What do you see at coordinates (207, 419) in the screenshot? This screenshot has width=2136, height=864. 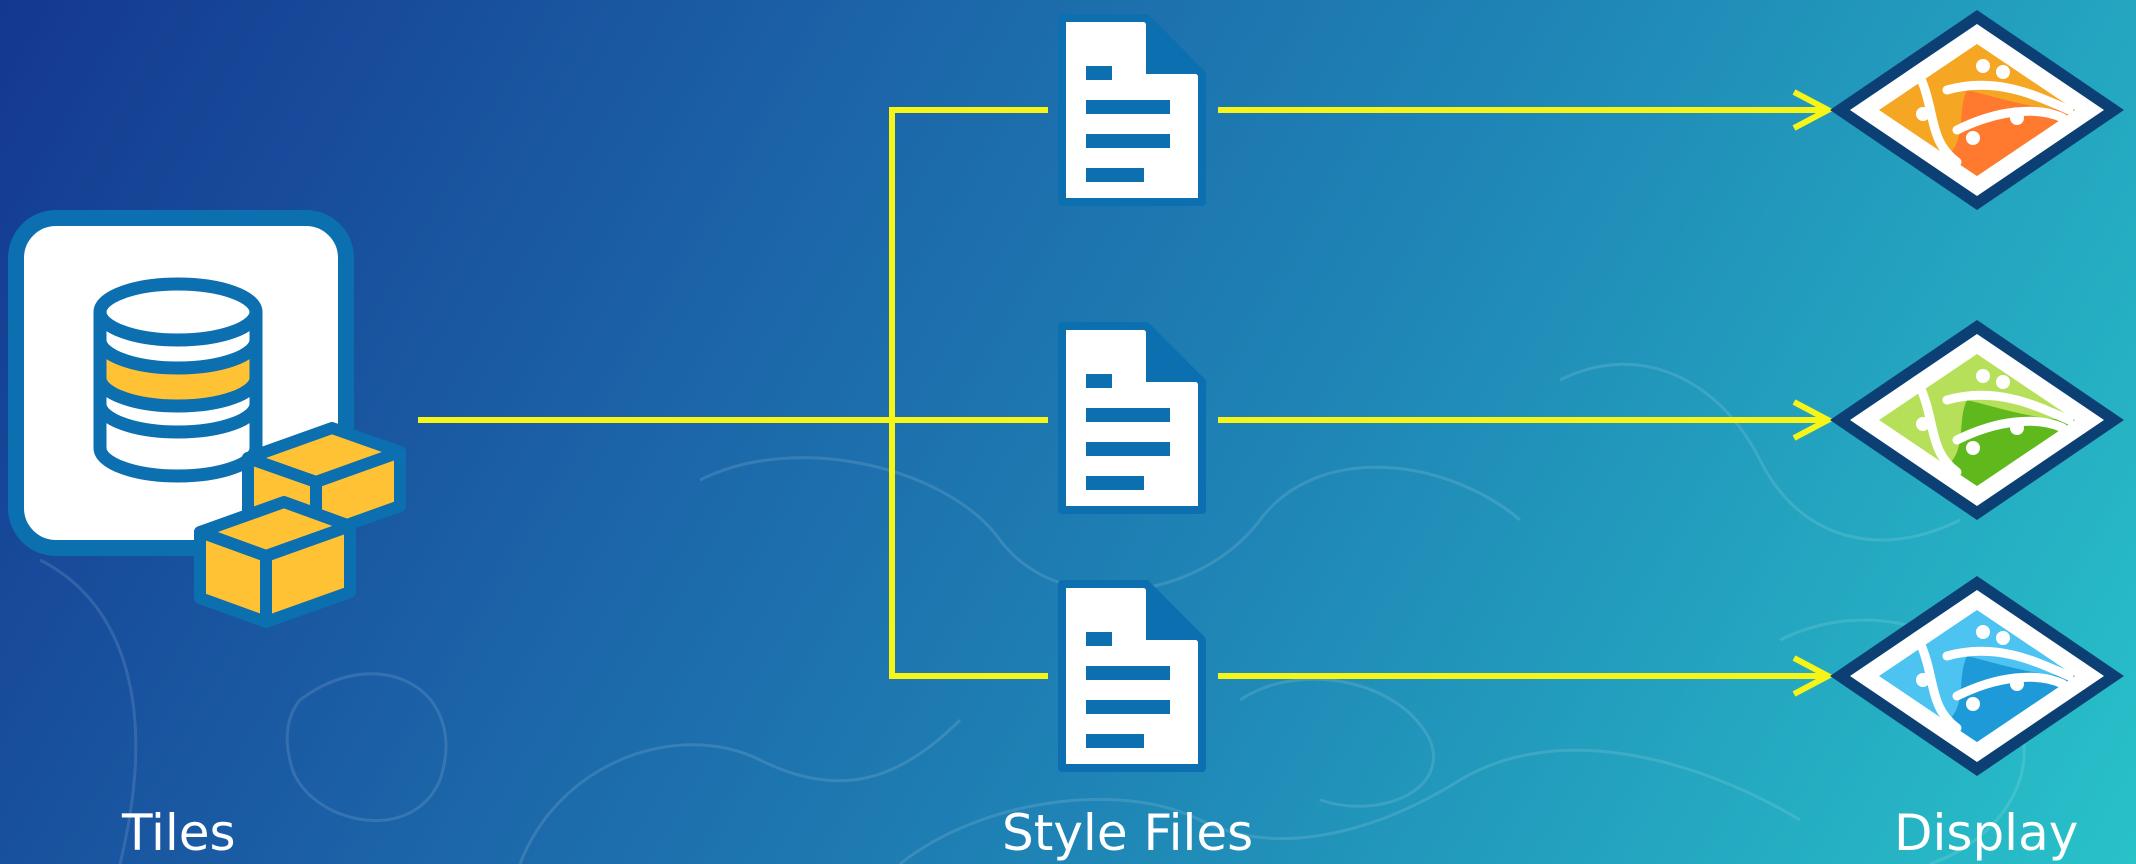 I see `database-tiles-icon` at bounding box center [207, 419].